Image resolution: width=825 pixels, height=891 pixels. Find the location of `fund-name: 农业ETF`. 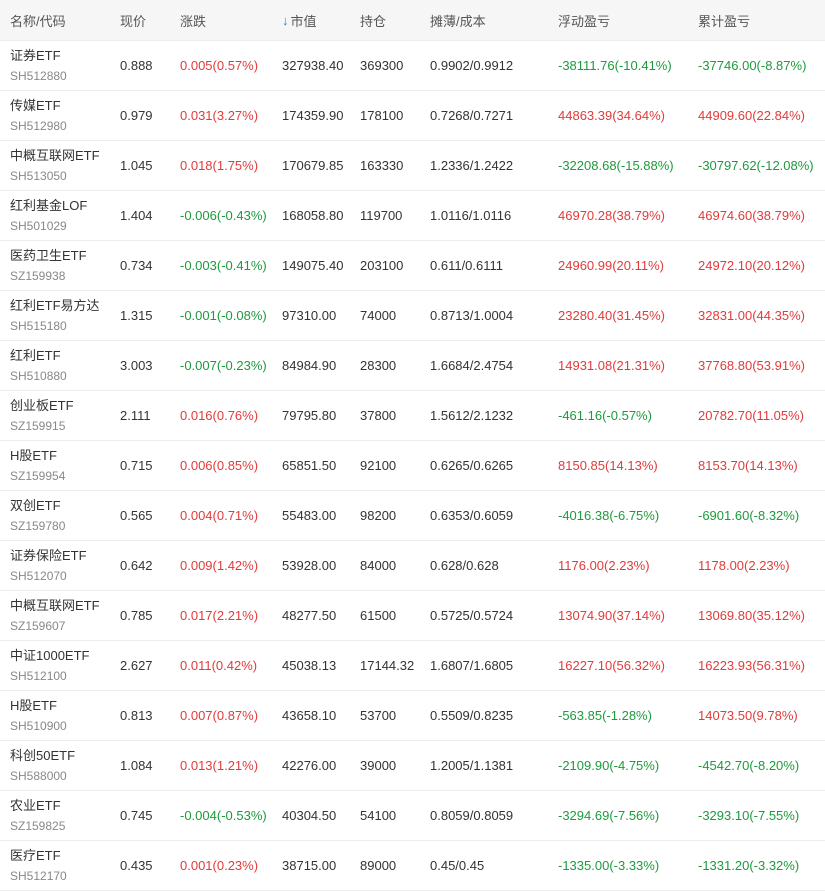

fund-name: 农业ETF is located at coordinates (35, 805).